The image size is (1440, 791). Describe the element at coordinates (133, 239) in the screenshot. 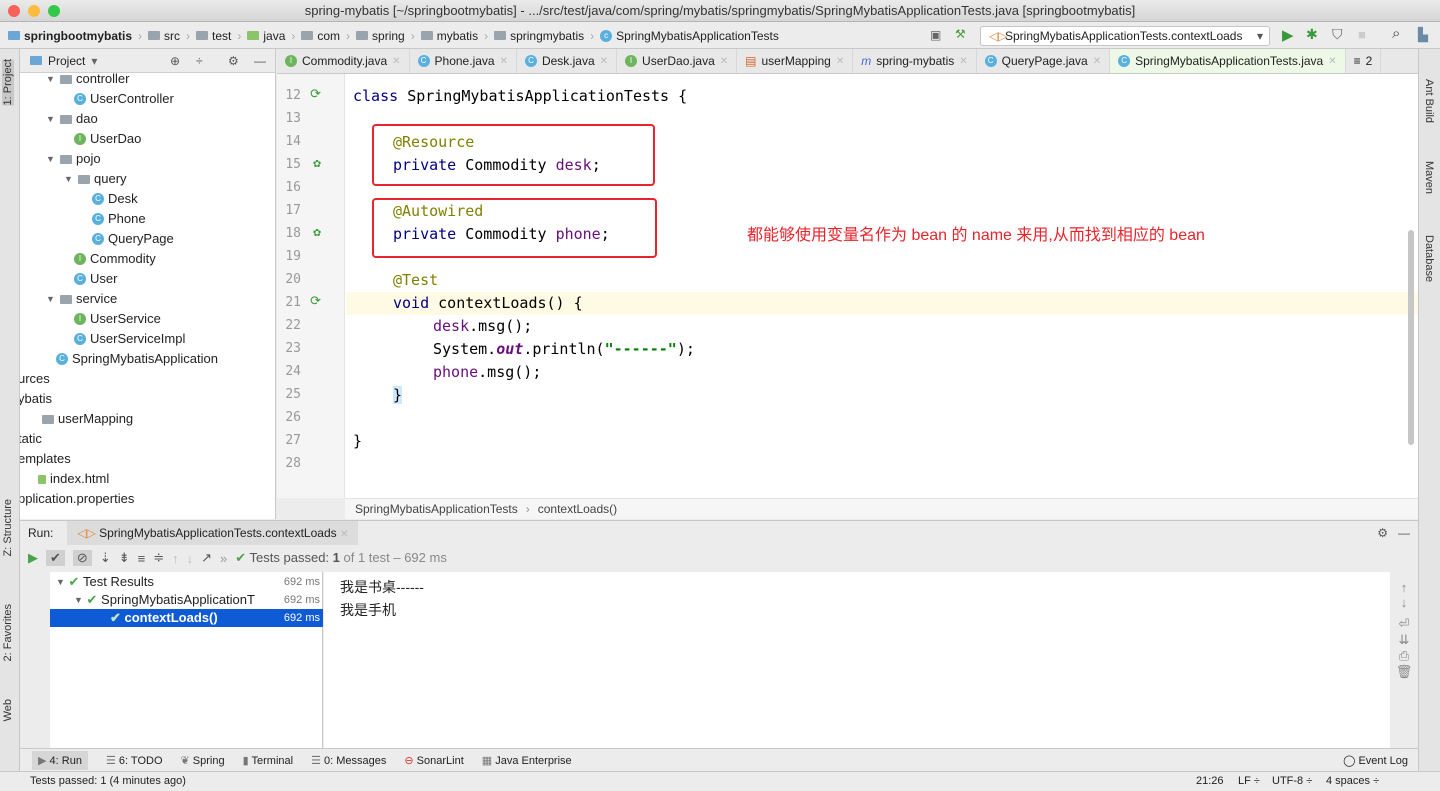

I see `project-tree-item: C QueryPage` at that location.